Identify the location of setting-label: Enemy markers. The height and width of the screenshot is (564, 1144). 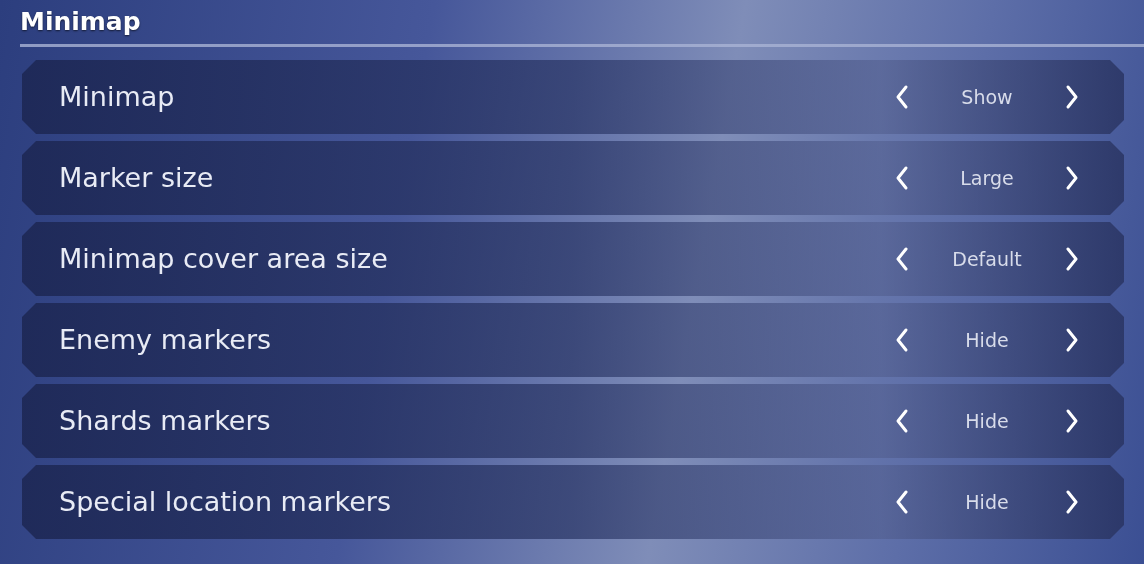
(165, 339).